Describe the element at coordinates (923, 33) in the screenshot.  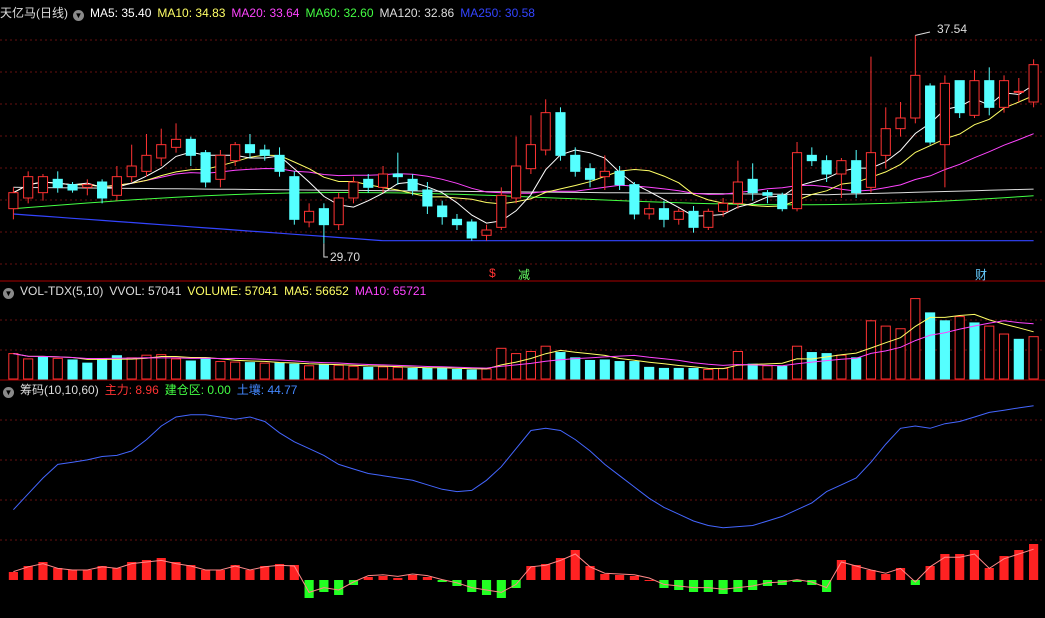
I see `high-leader` at that location.